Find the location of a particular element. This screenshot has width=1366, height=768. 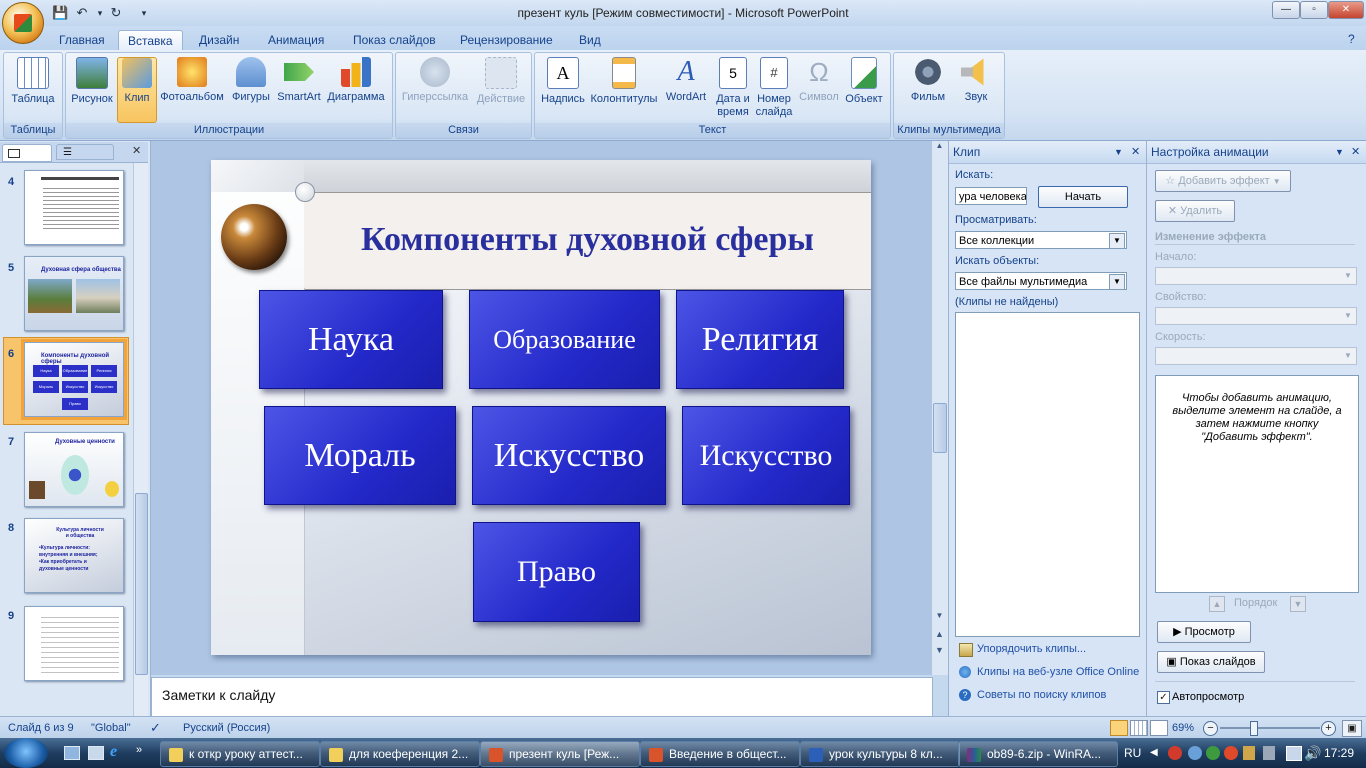

move-down-icon: ▼ is located at coordinates (1298, 604).